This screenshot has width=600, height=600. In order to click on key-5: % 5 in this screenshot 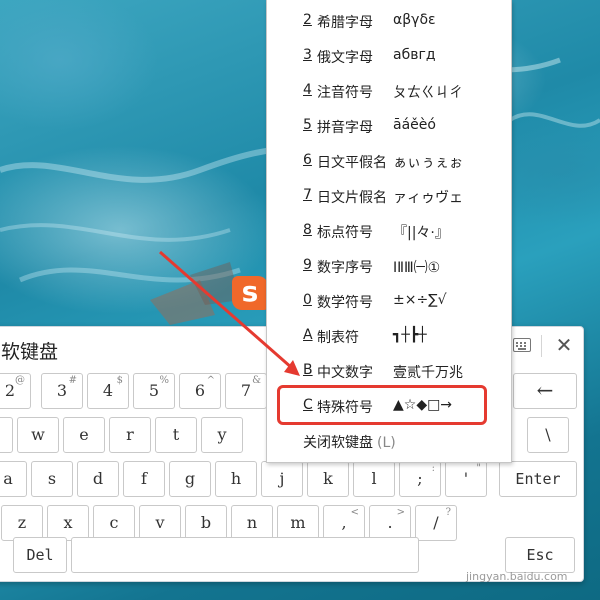, I will do `click(154, 391)`.